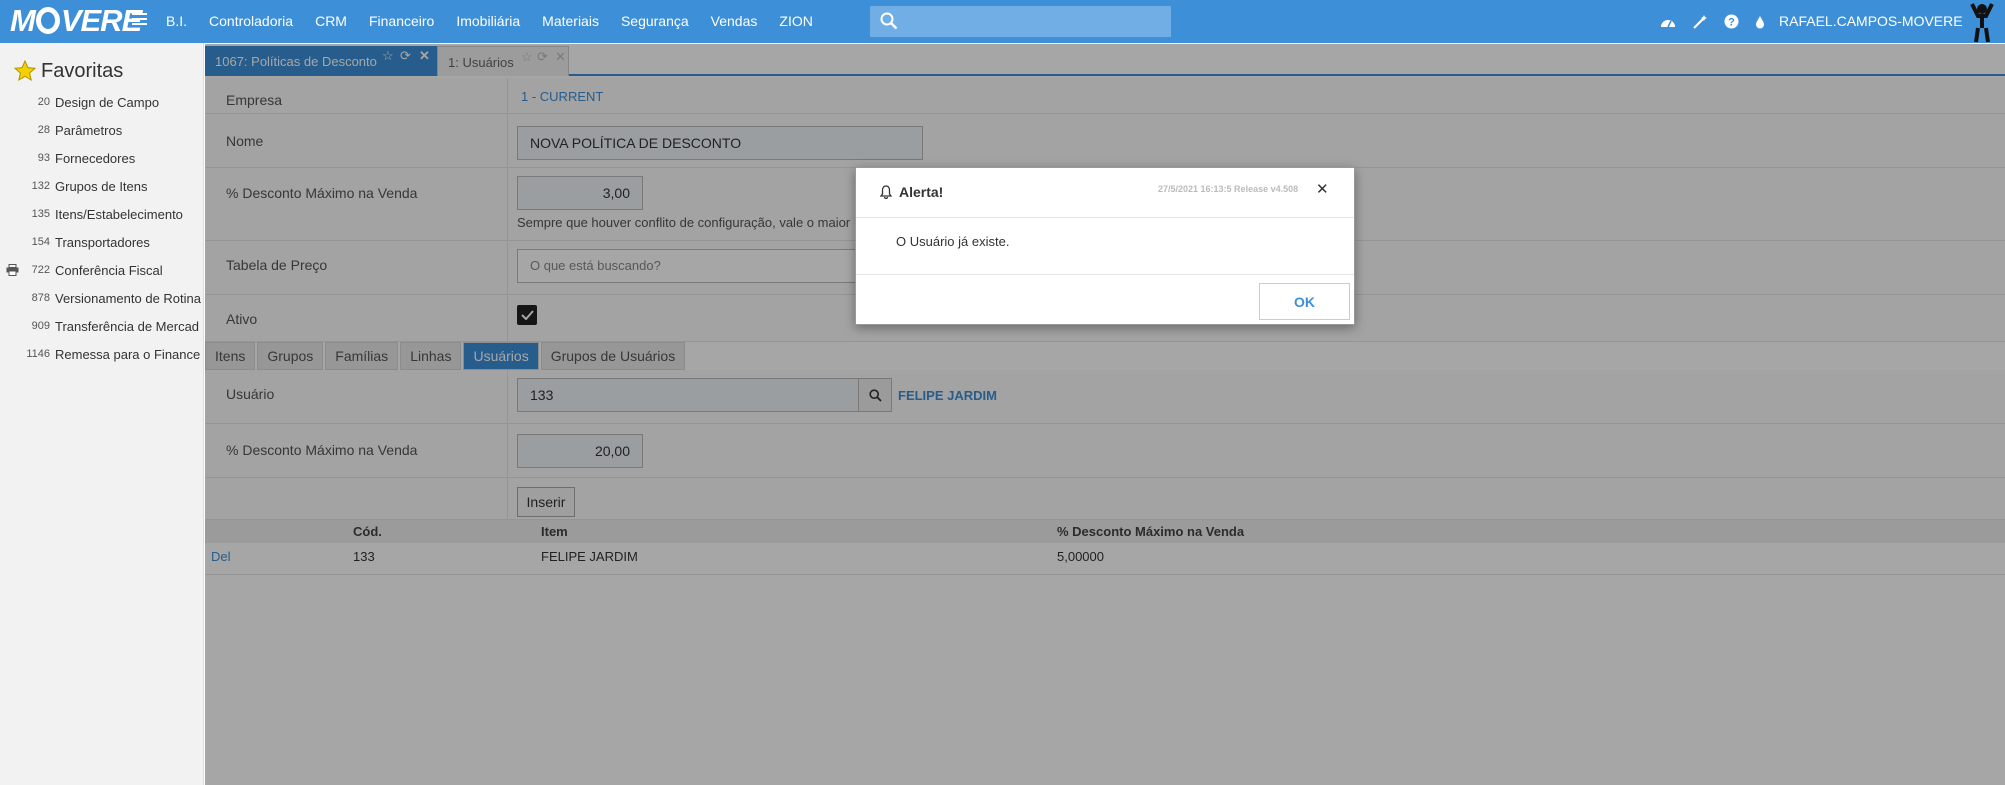 The image size is (2005, 785). Describe the element at coordinates (43, 102) in the screenshot. I see `sidebar-item-number: 20` at that location.